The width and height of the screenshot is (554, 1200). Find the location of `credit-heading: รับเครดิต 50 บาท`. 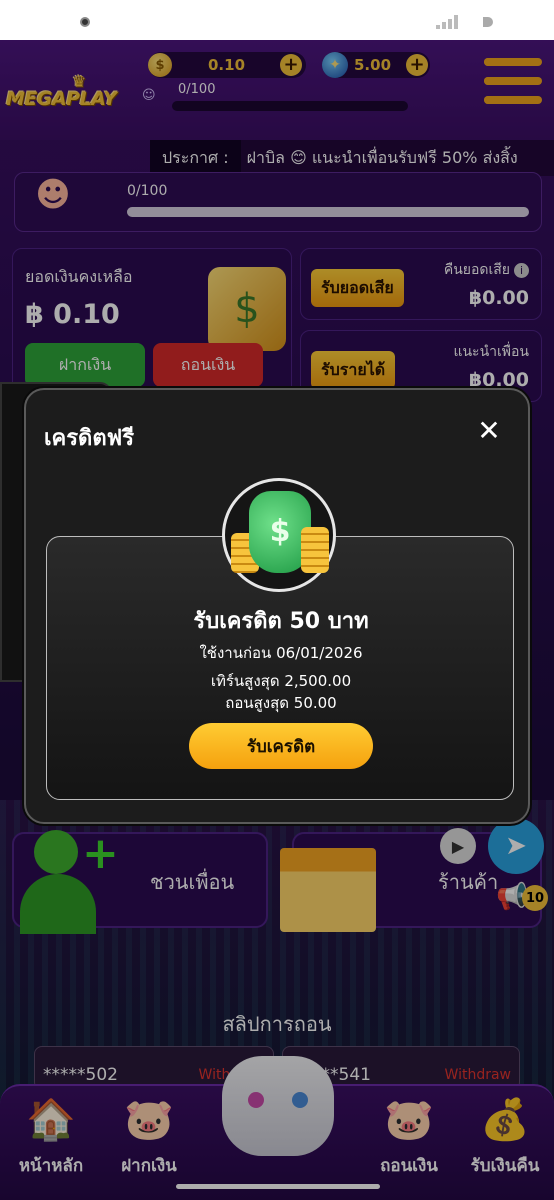

credit-heading: รับเครดิต 50 บาท is located at coordinates (281, 621).